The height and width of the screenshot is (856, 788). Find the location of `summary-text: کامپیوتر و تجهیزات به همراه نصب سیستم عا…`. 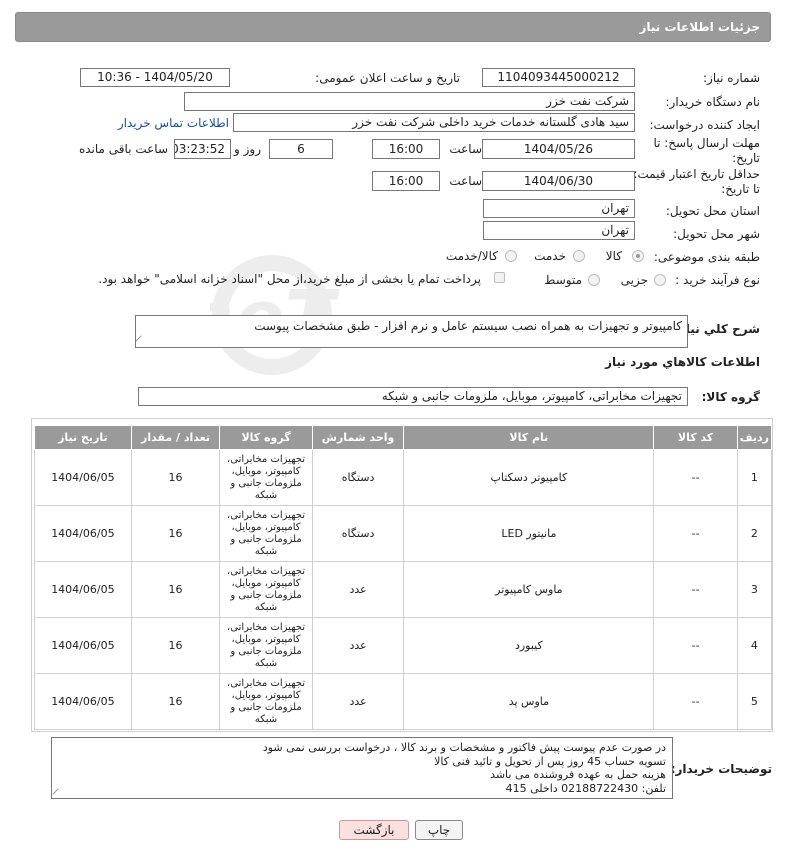

summary-text: کامپیوتر و تجهیزات به همراه نصب سیستم عا… is located at coordinates (468, 326).